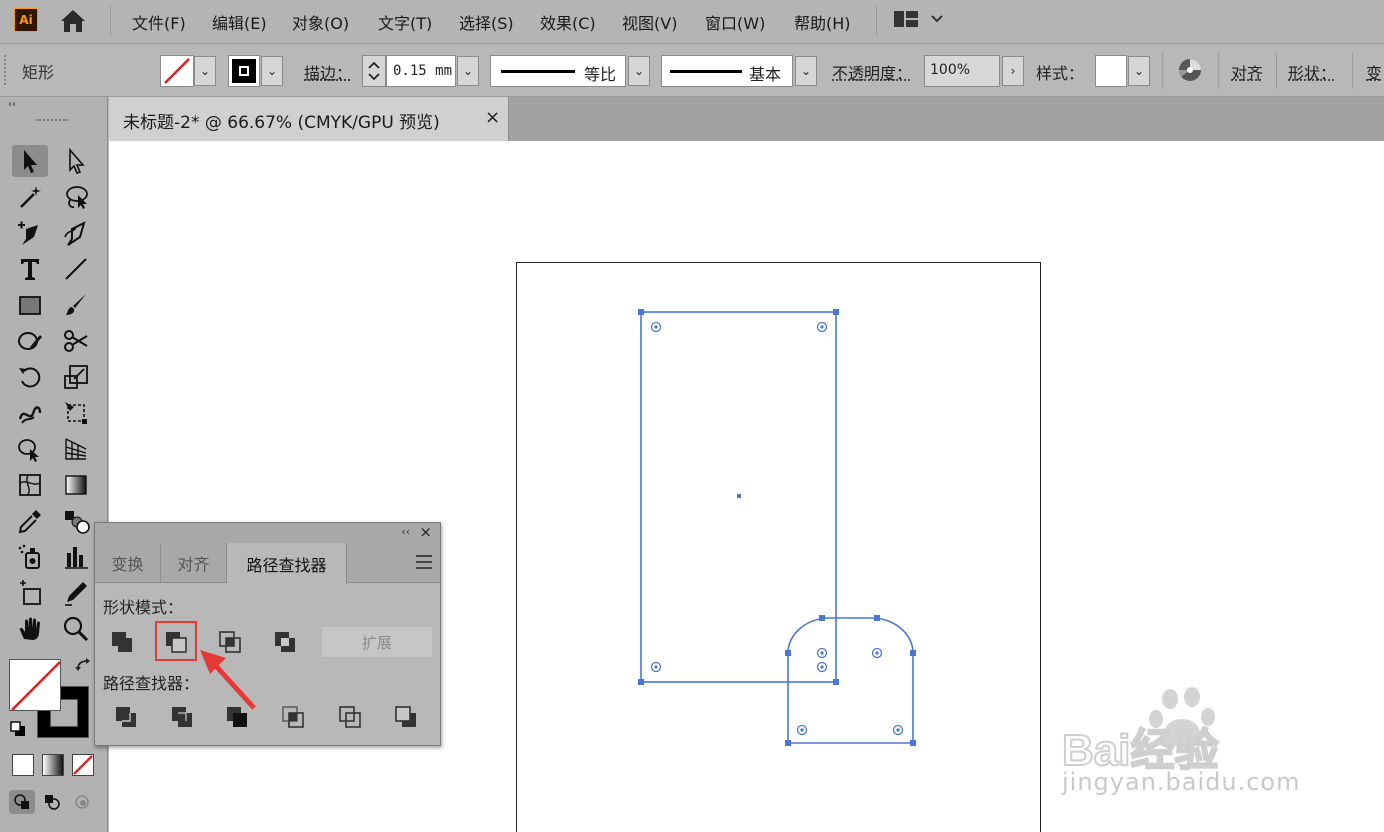  What do you see at coordinates (76, 233) in the screenshot?
I see `curvature-tool-icon` at bounding box center [76, 233].